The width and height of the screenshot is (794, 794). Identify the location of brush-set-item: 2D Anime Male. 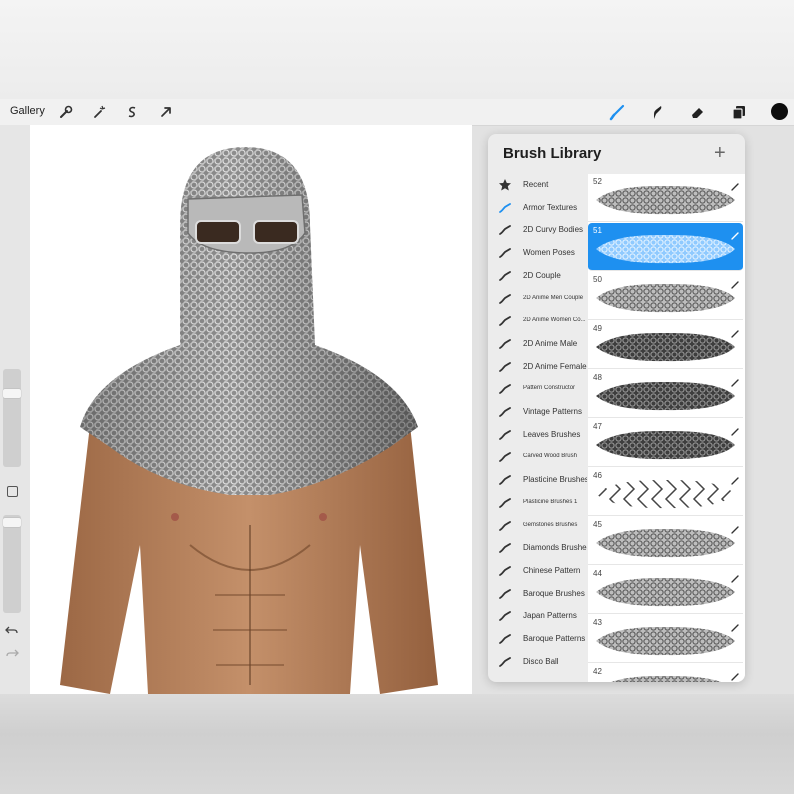
(538, 344).